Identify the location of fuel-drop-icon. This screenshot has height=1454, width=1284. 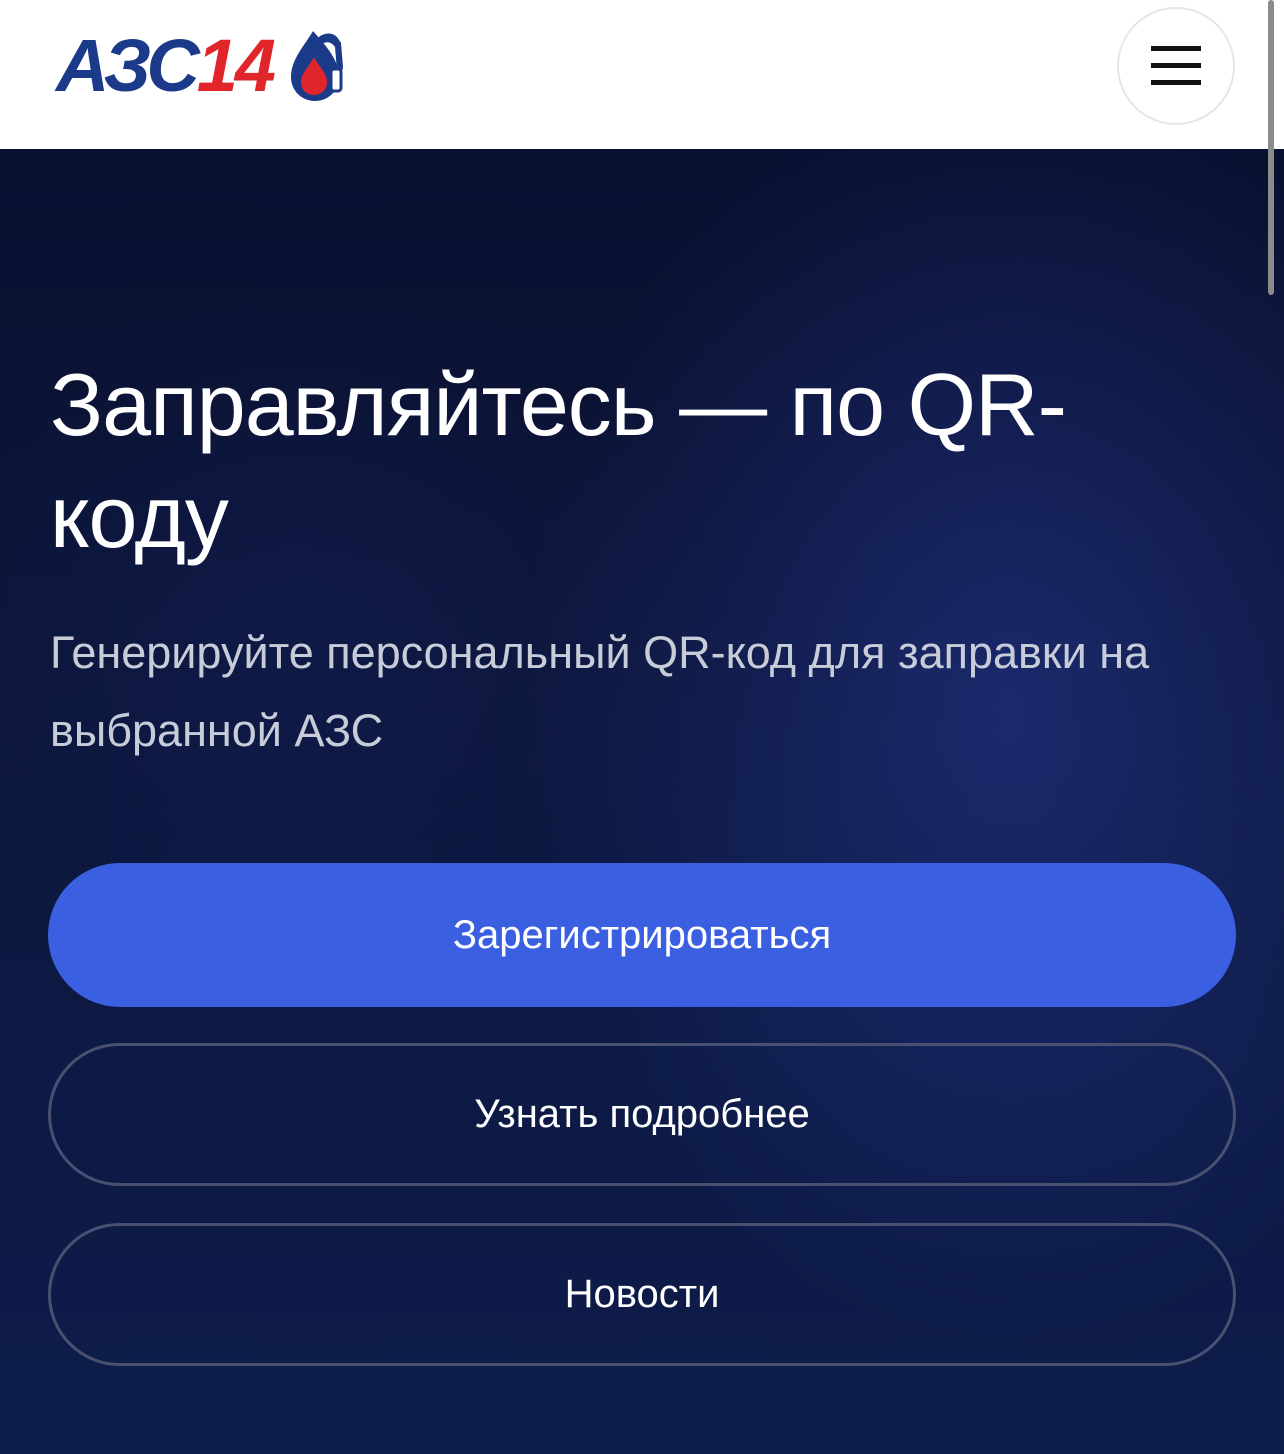
(317, 66).